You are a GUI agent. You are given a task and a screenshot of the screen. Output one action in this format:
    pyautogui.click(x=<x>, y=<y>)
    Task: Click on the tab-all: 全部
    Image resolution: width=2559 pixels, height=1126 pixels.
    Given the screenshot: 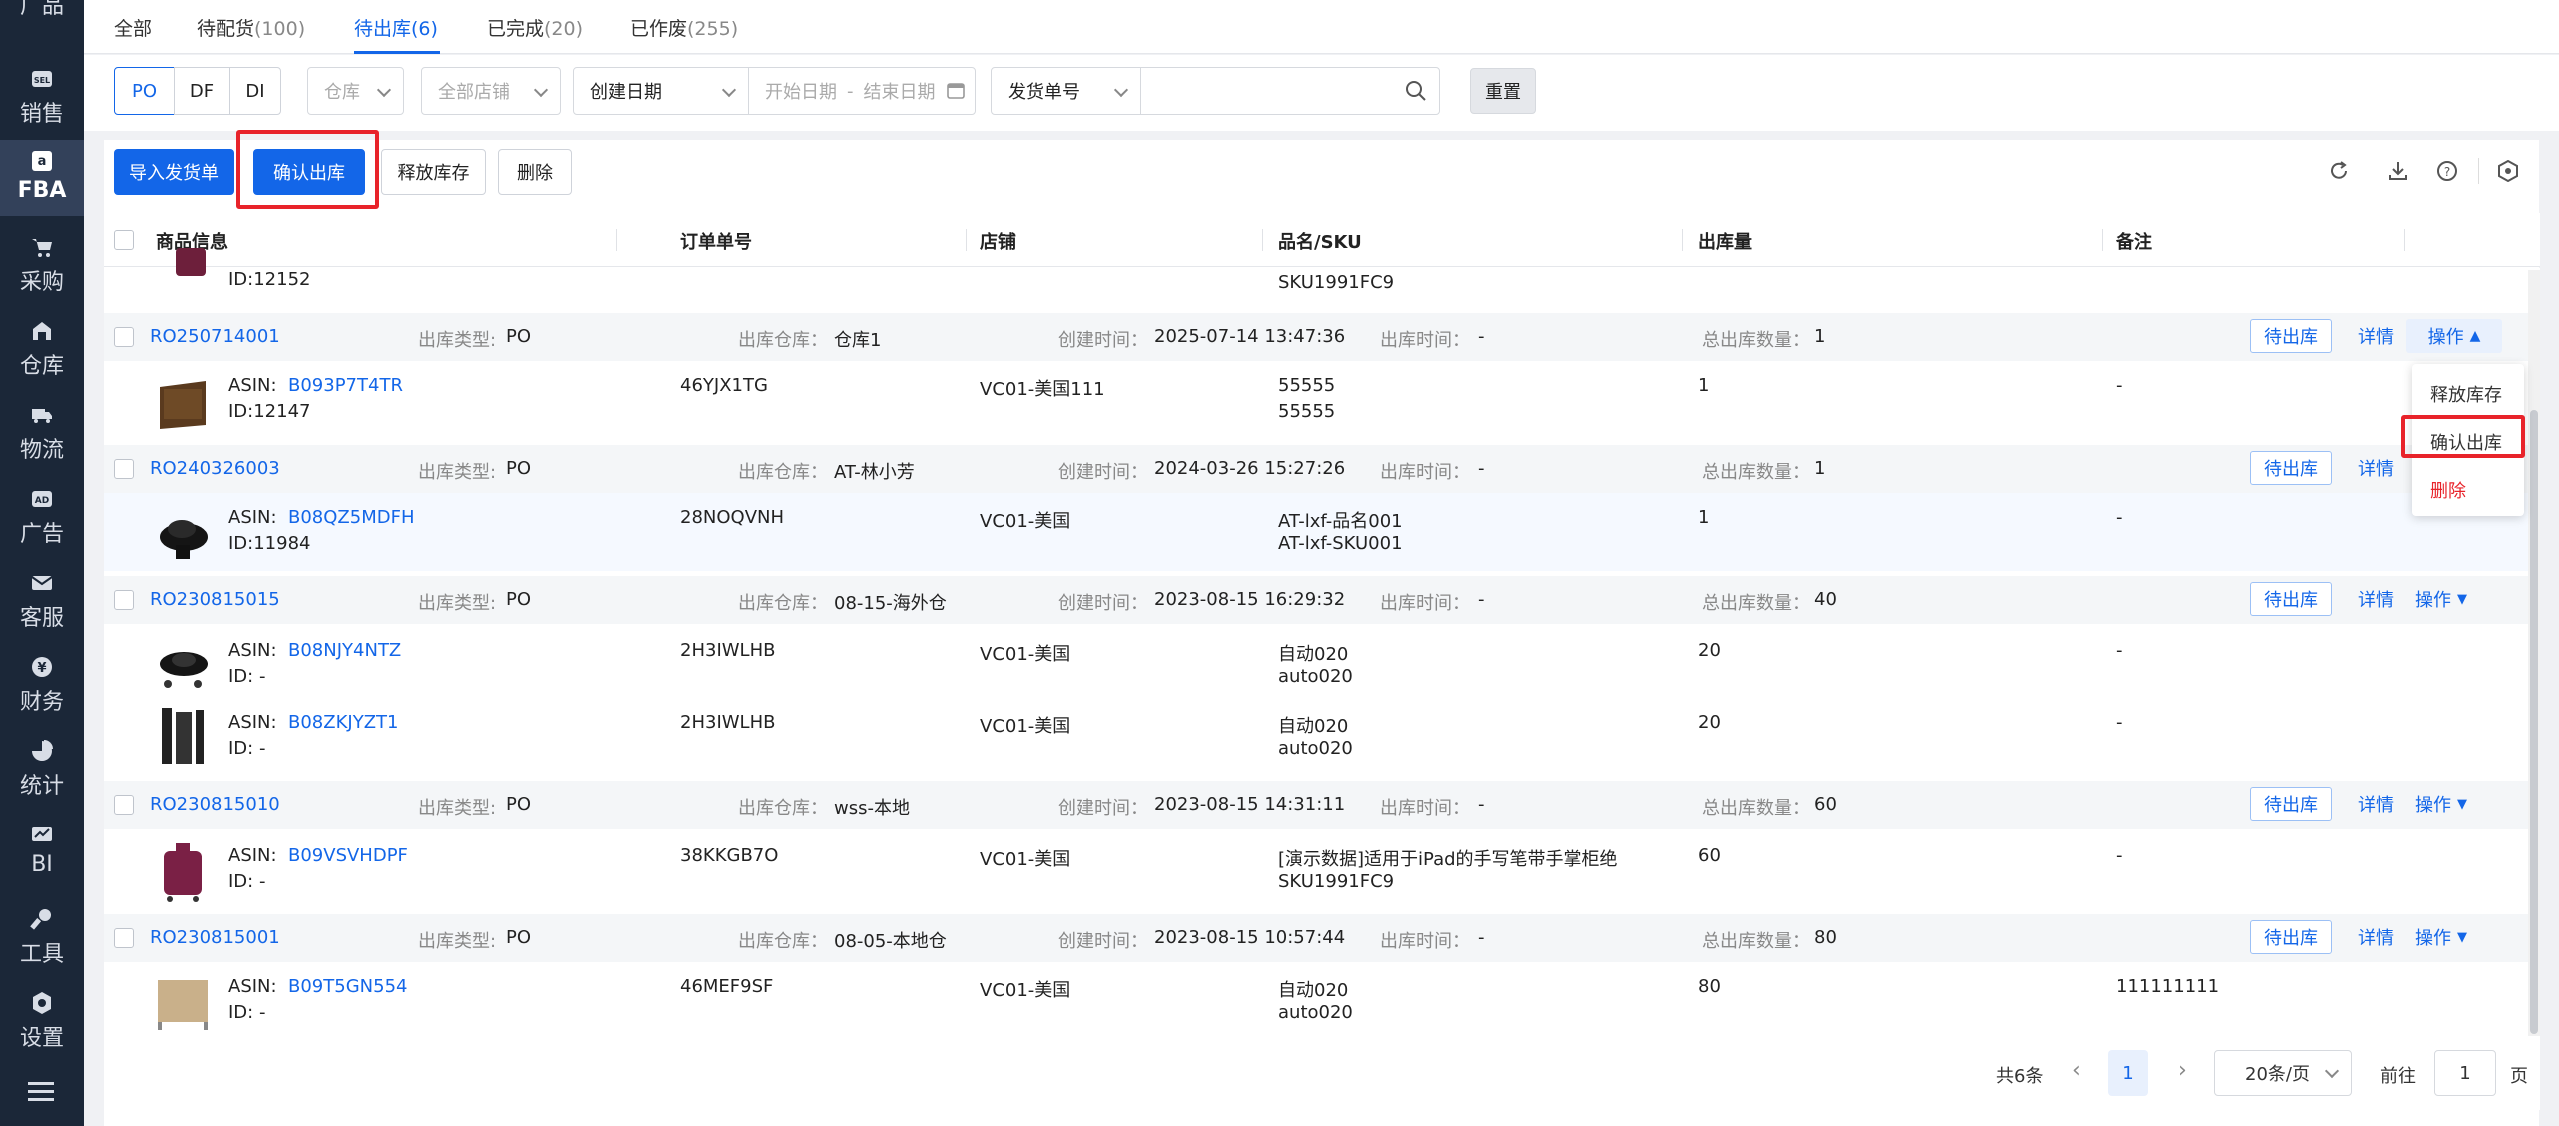 What is the action you would take?
    pyautogui.click(x=133, y=27)
    